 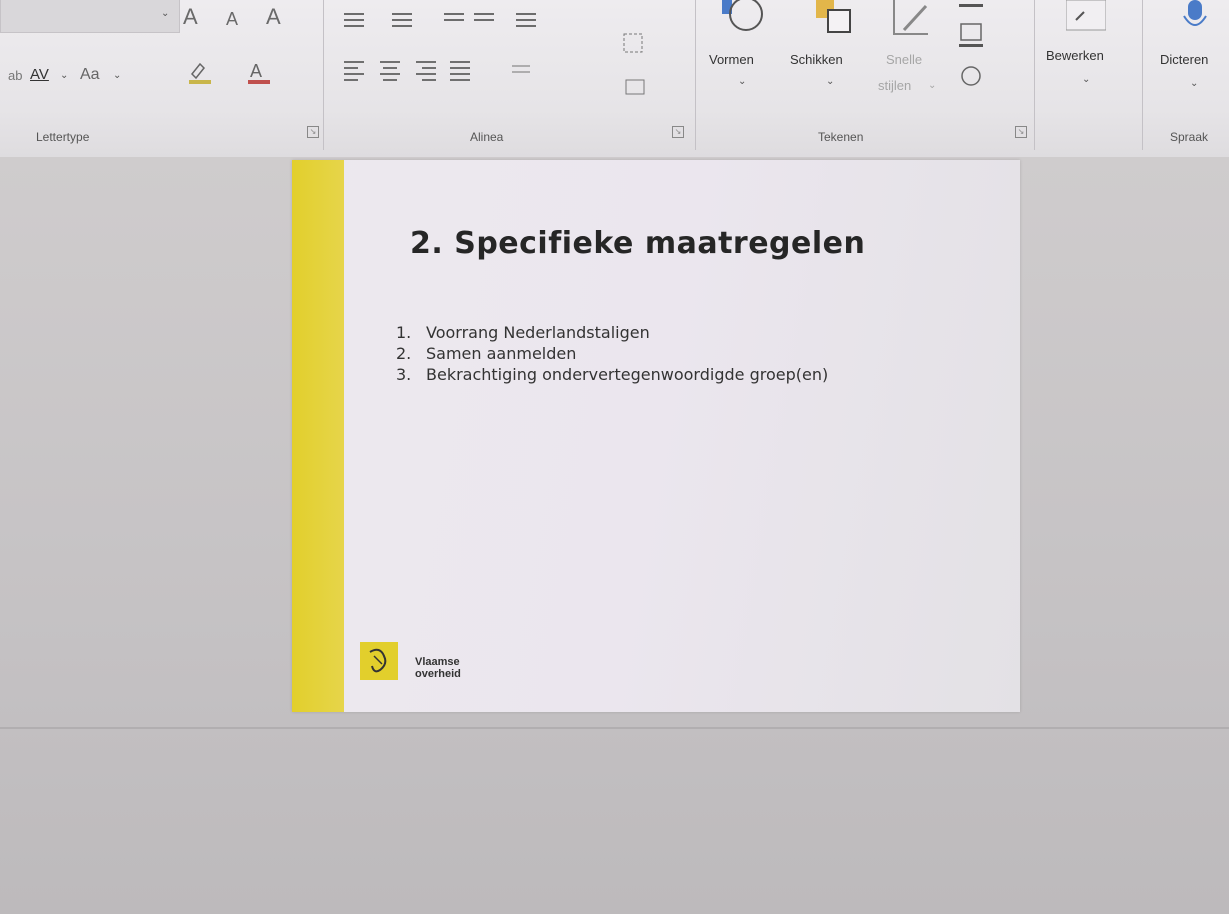 What do you see at coordinates (200, 73) in the screenshot?
I see `highlight-color-button` at bounding box center [200, 73].